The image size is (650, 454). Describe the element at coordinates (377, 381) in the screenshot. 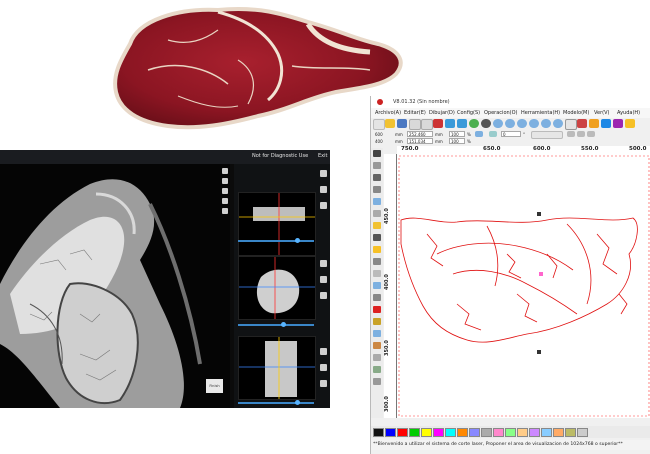

I see `ungroup-icon` at that location.